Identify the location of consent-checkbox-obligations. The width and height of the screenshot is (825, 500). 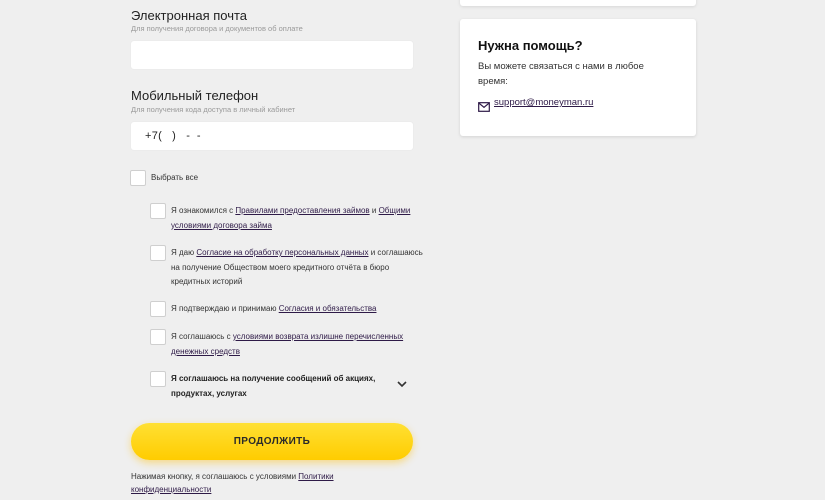
(158, 309).